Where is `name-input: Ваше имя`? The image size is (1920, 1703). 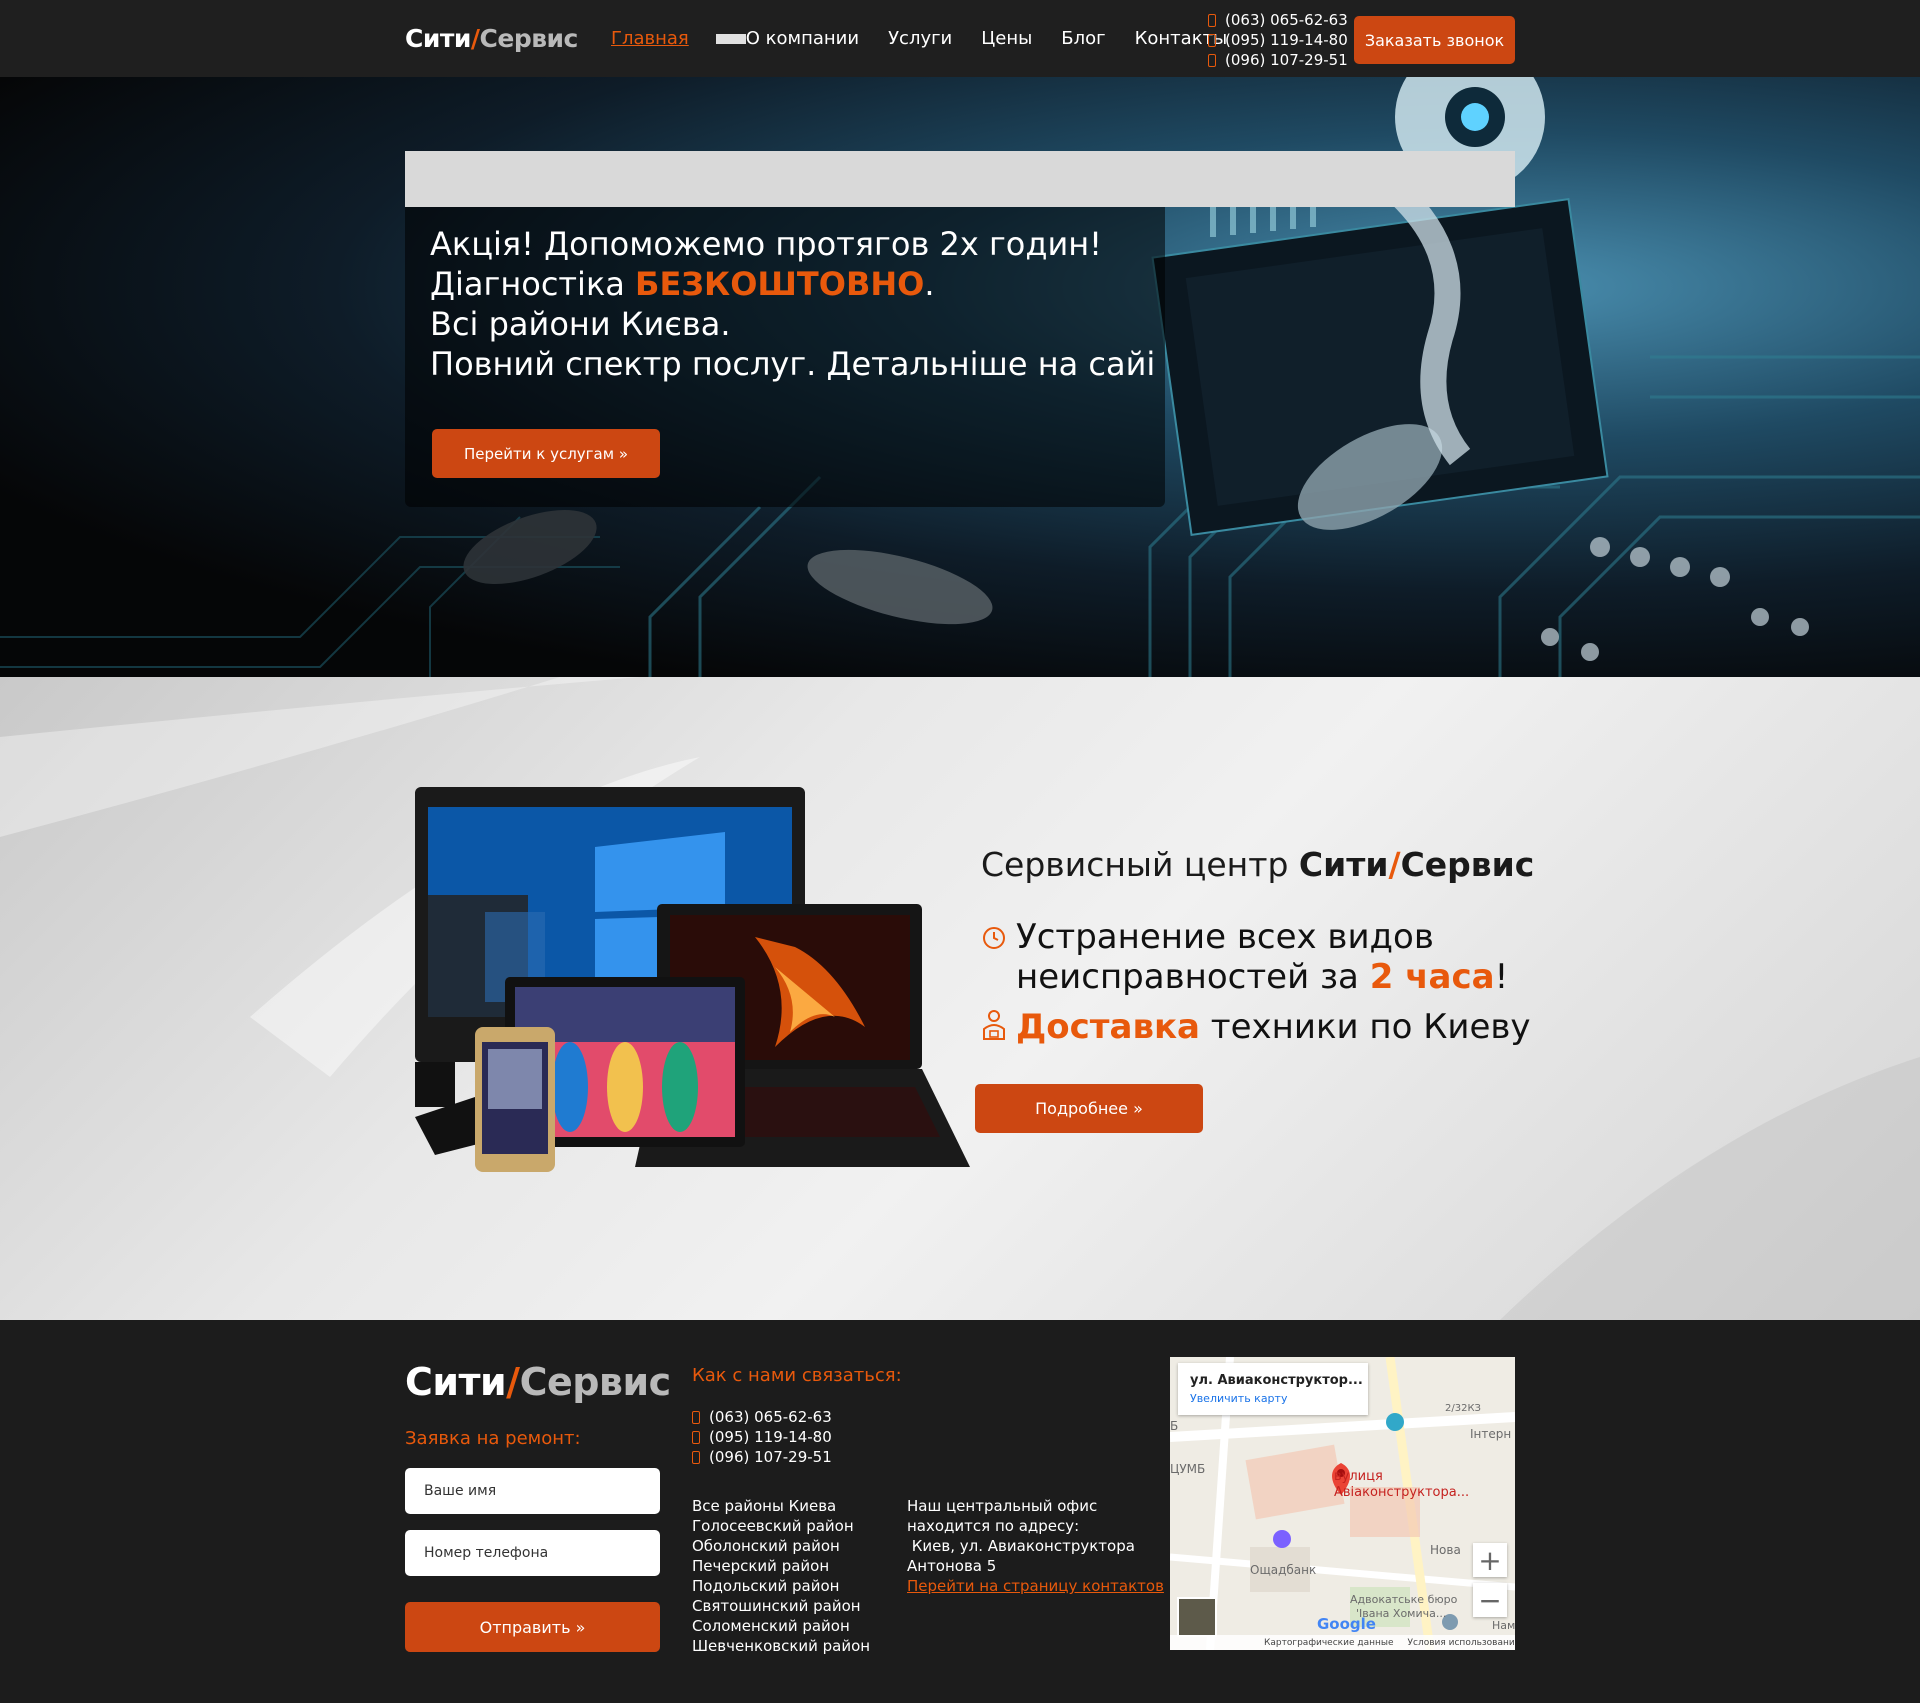
name-input: Ваше имя is located at coordinates (532, 1491).